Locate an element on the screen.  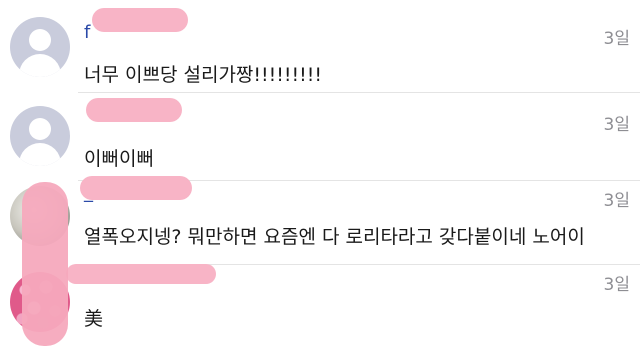
comment-text: 열폭오지넹? 뭐만하면 요즘엔 다 로리타라고 갖다붙이네 노어이 is located at coordinates (334, 237).